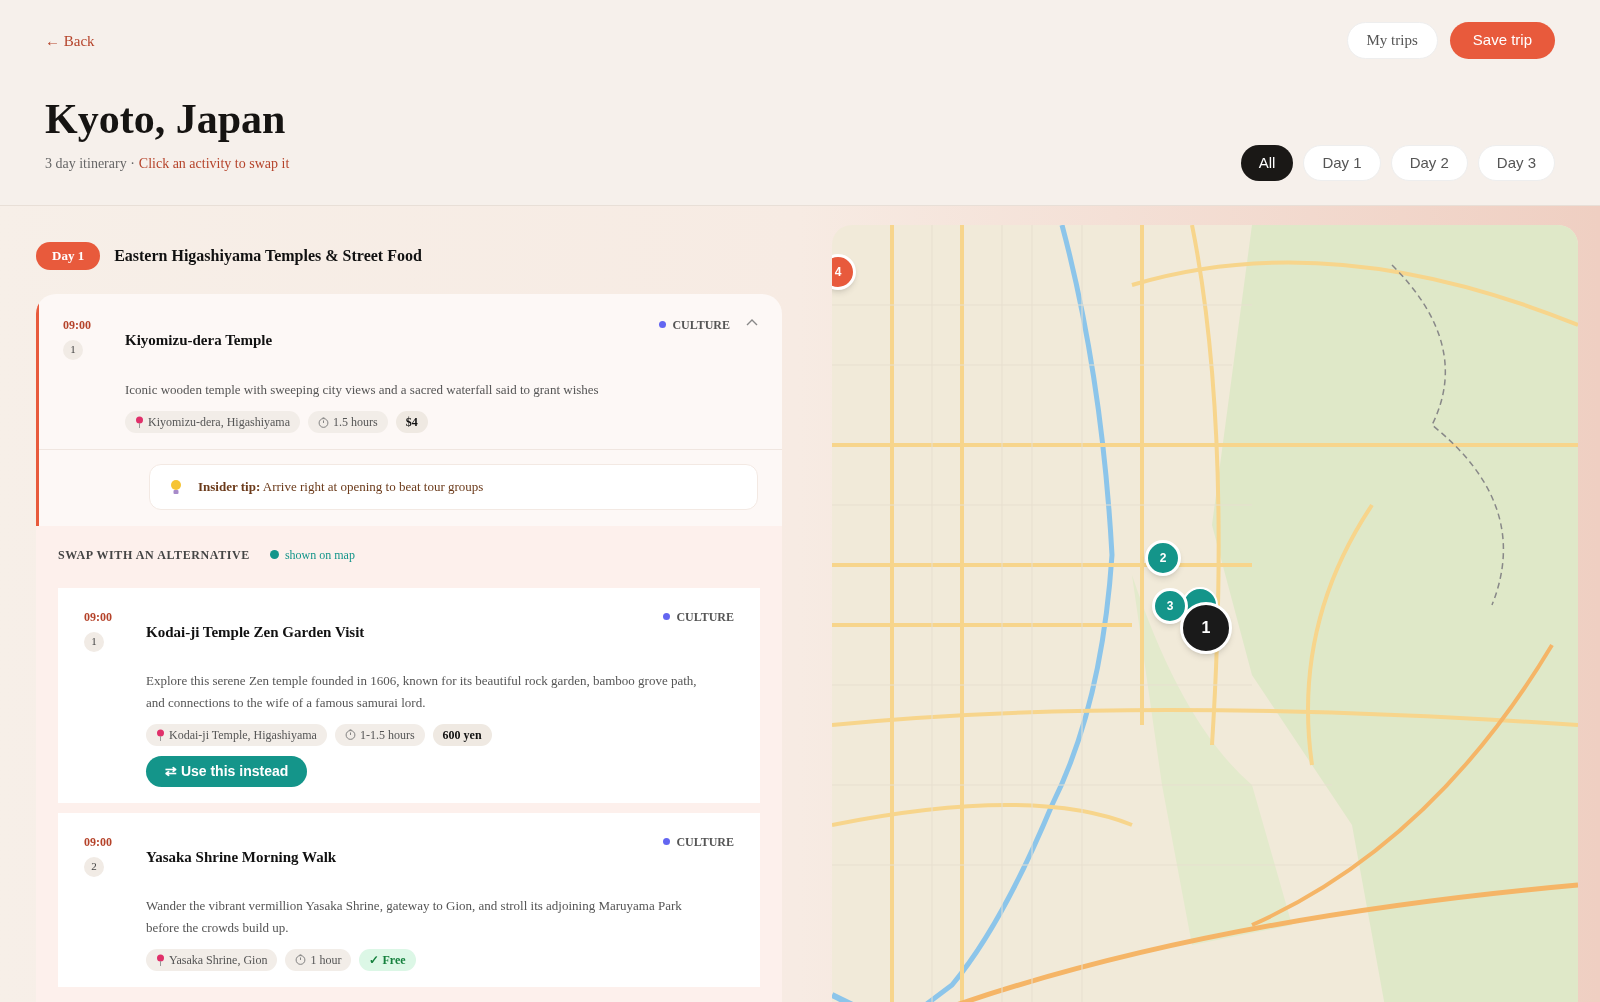  Describe the element at coordinates (212, 422) in the screenshot. I see `location-tag: Kiyomizu-dera, Higashiyama` at that location.